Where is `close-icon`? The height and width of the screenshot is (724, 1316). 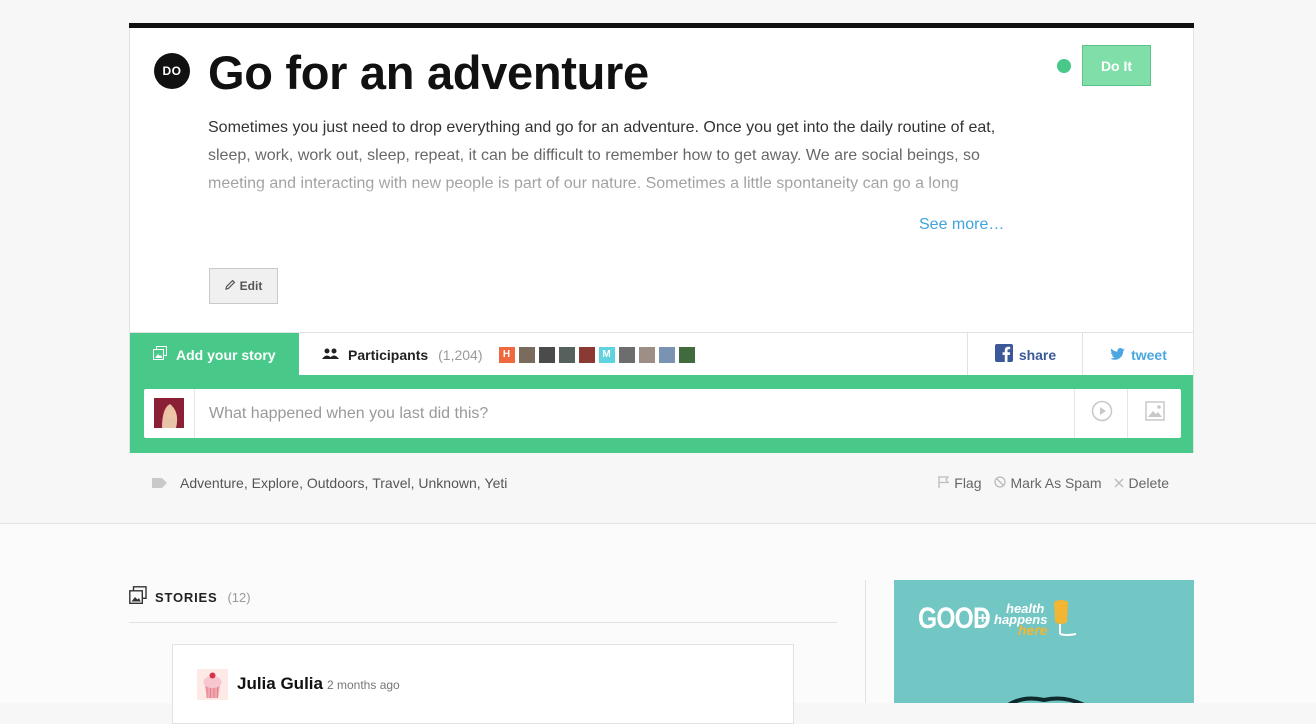
close-icon is located at coordinates (1119, 483).